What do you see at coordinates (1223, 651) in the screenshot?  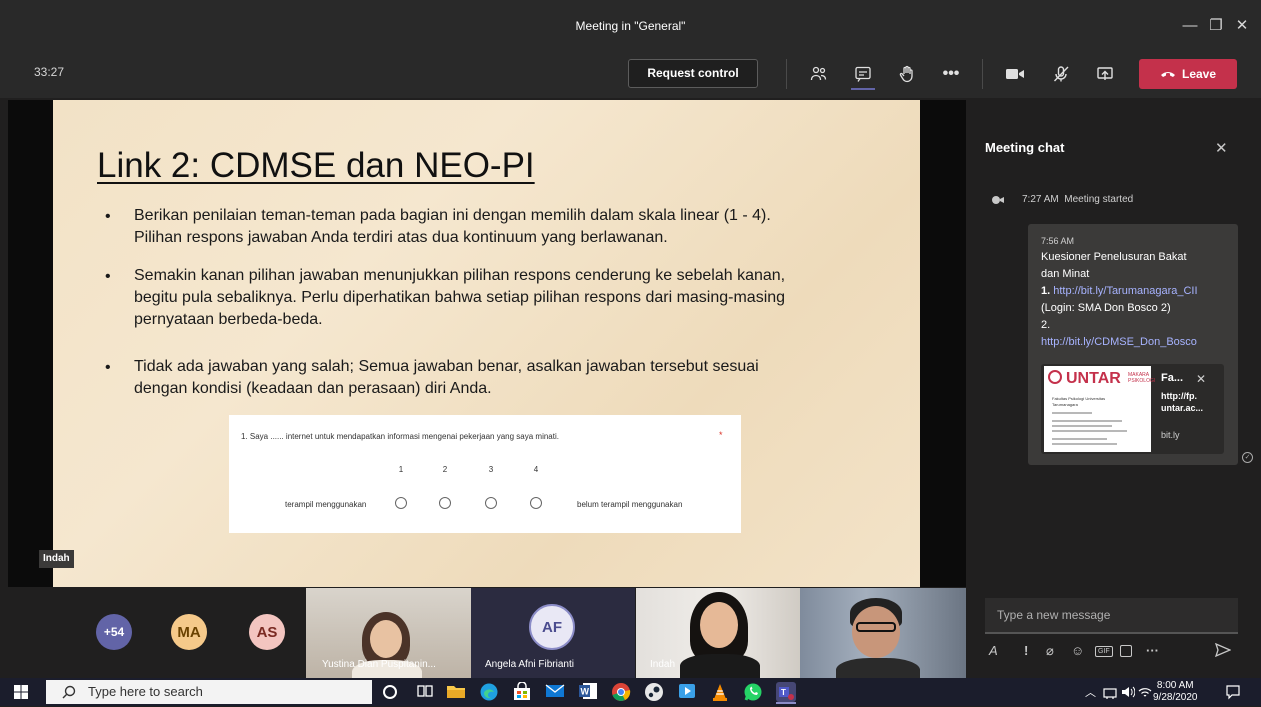 I see `send-icon` at bounding box center [1223, 651].